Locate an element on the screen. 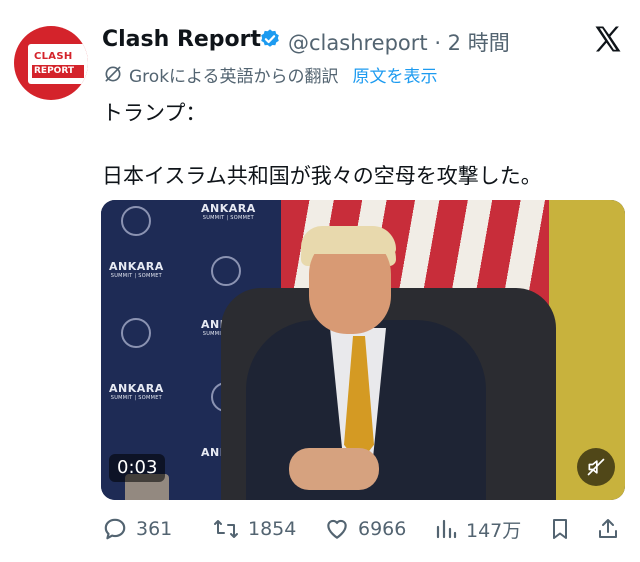 The height and width of the screenshot is (562, 640). tweet-text-line-1: トランプ： is located at coordinates (154, 113).